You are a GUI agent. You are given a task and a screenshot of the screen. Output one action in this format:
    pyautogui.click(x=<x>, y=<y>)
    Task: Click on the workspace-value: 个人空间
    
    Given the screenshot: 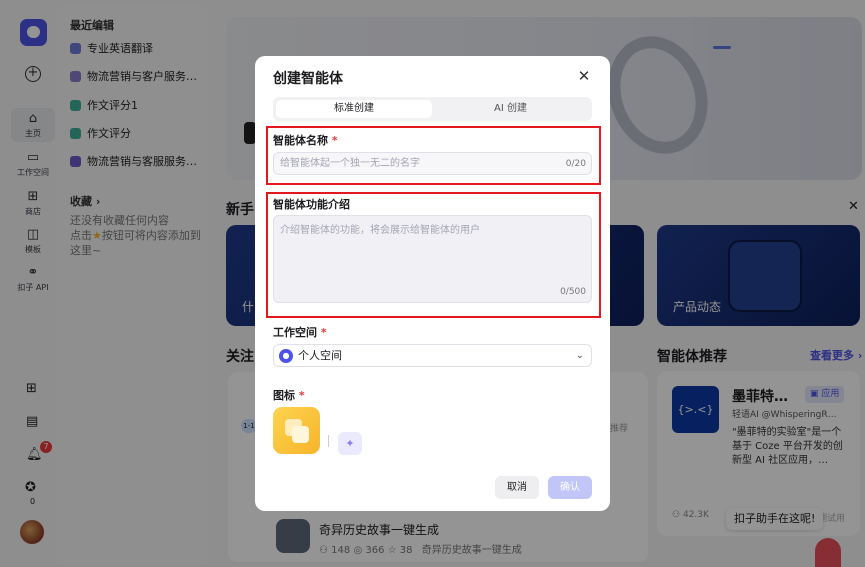 What is the action you would take?
    pyautogui.click(x=320, y=355)
    